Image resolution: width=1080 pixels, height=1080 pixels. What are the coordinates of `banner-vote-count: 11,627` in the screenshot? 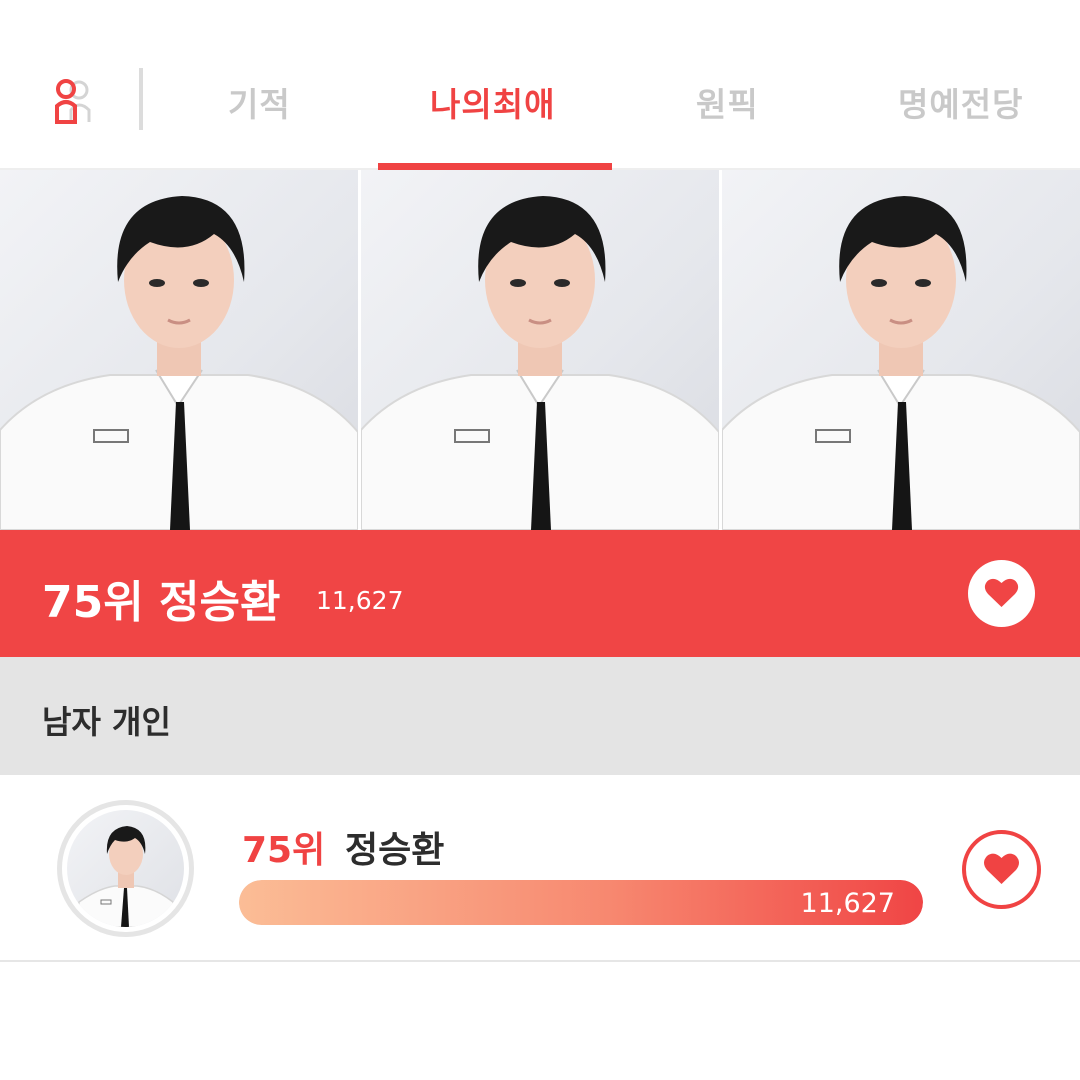 It's located at (360, 600).